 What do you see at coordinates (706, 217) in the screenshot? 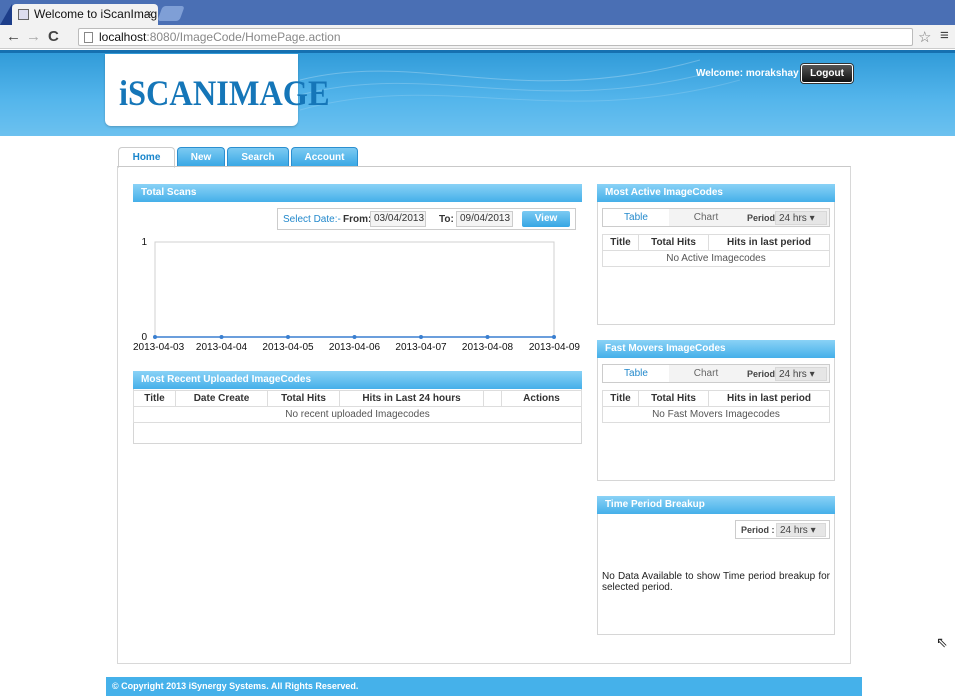
I see `most-active-tab-chart: Chart` at bounding box center [706, 217].